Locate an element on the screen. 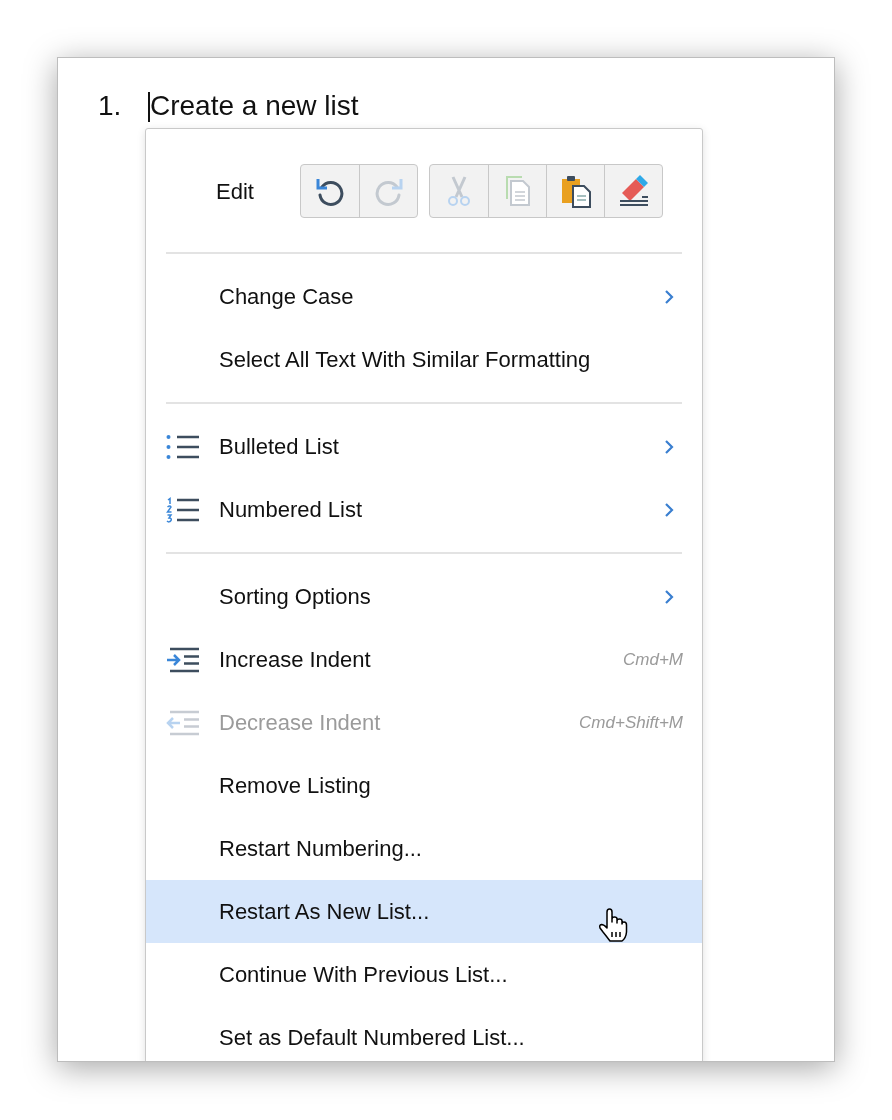  menu-item-label: Numbered List is located at coordinates (291, 510).